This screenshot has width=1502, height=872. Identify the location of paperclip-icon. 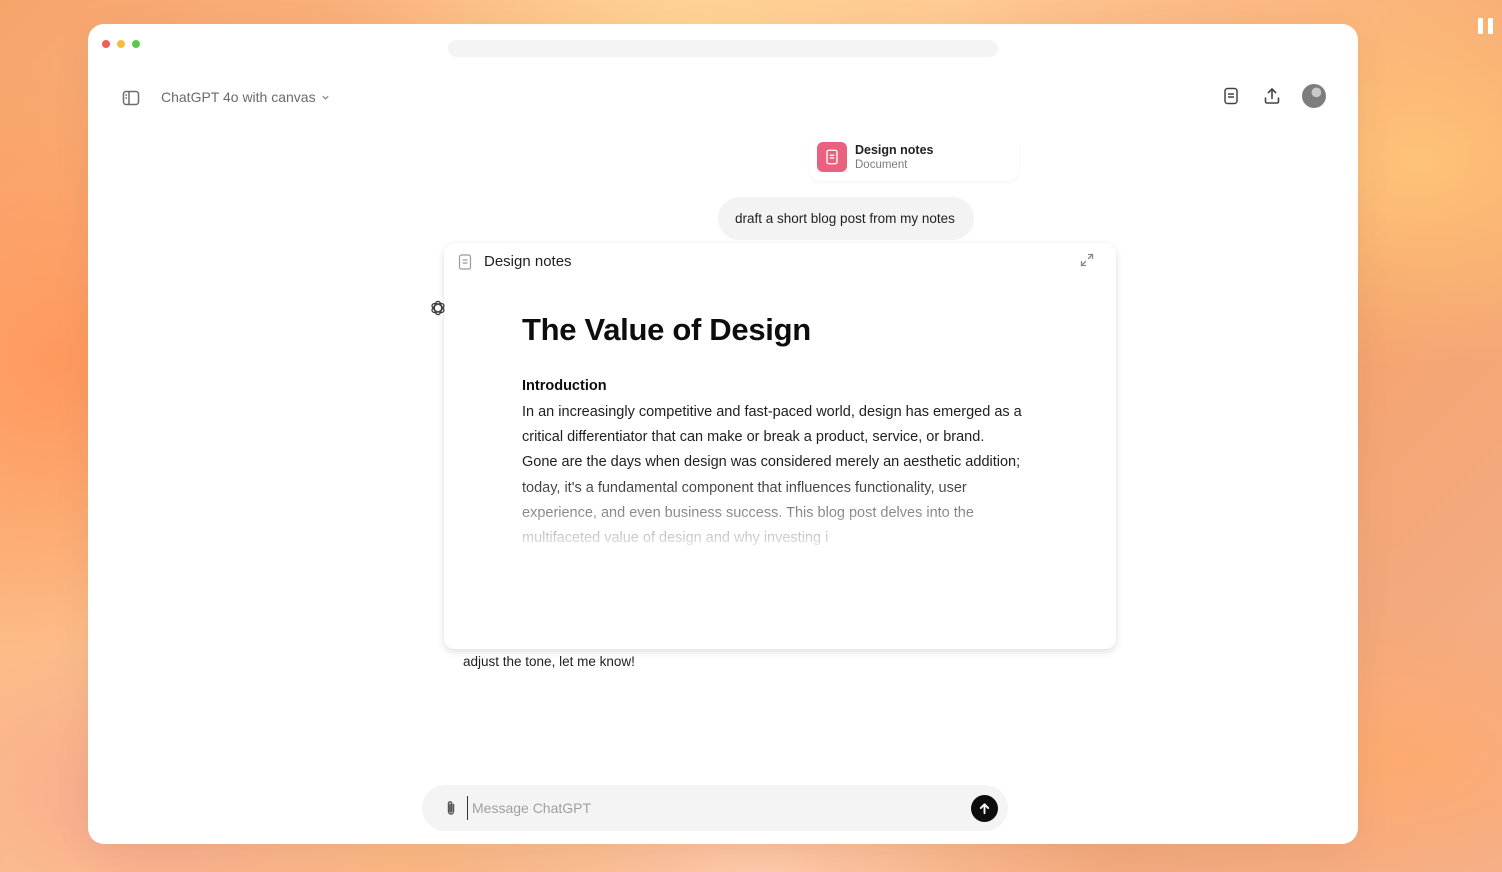
(451, 808).